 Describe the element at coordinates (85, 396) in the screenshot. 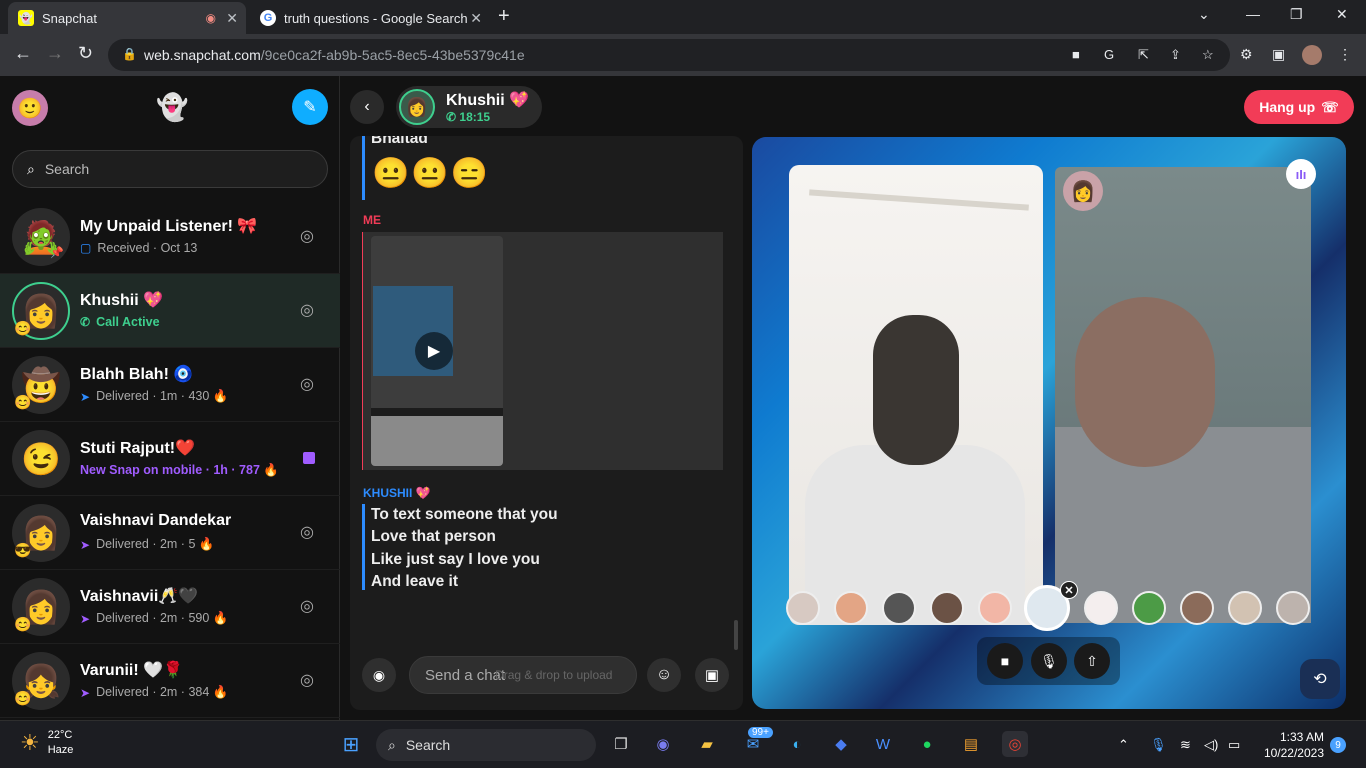

I see `arrow-sent-icon: ➤` at that location.